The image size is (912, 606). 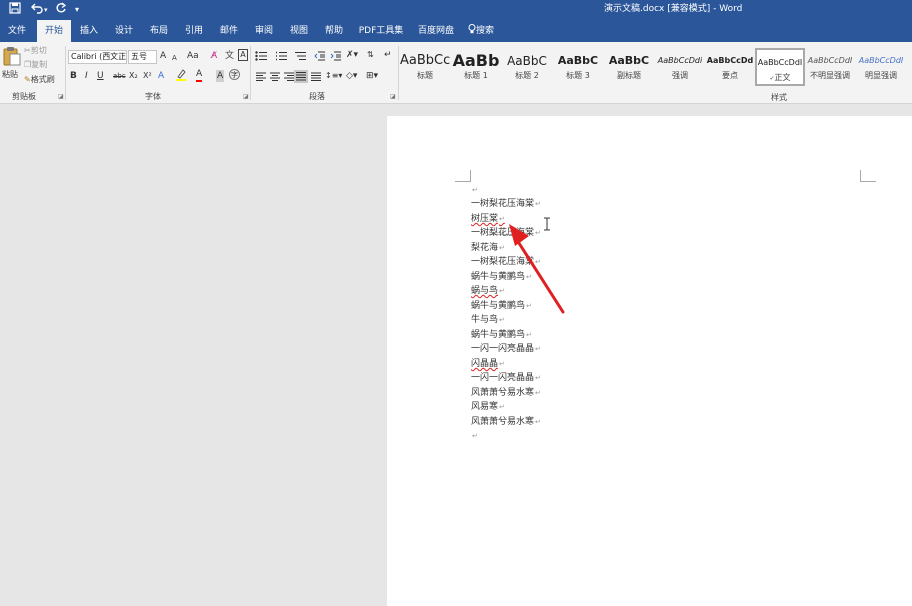 What do you see at coordinates (503, 204) in the screenshot?
I see `line-text: 一树梨花压海棠` at bounding box center [503, 204].